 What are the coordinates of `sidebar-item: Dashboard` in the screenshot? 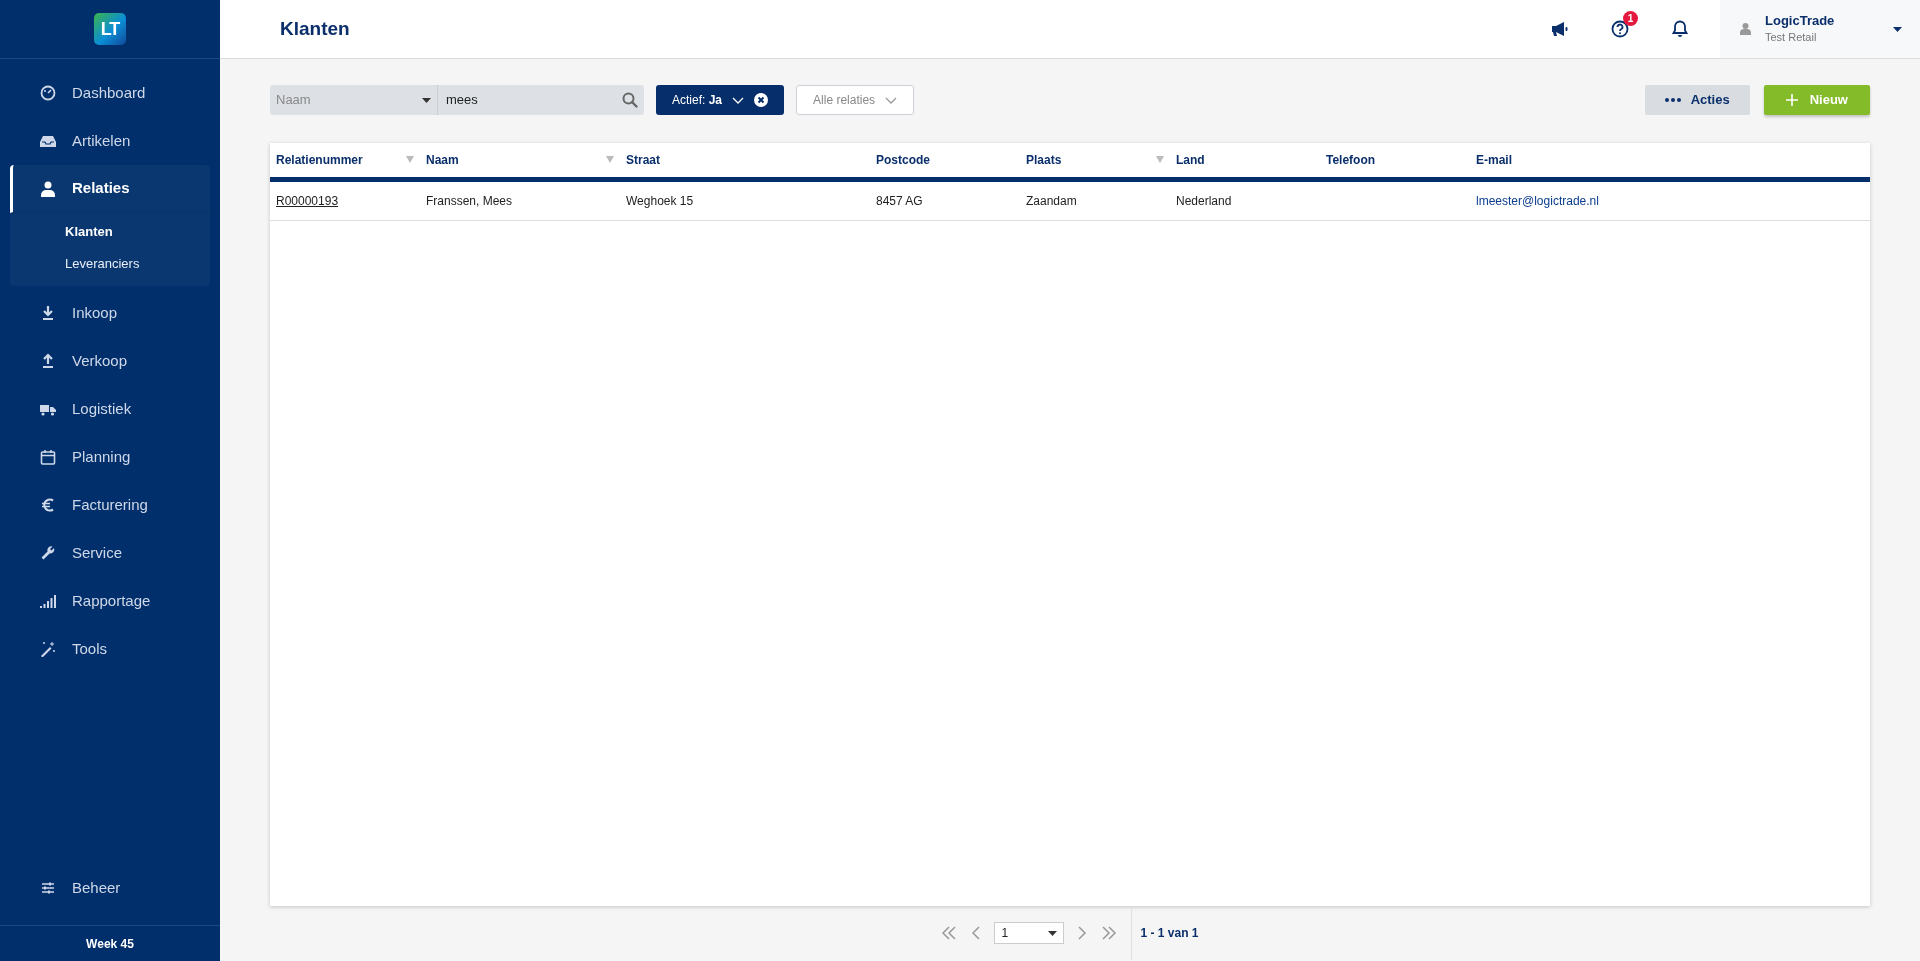 It's located at (110, 93).